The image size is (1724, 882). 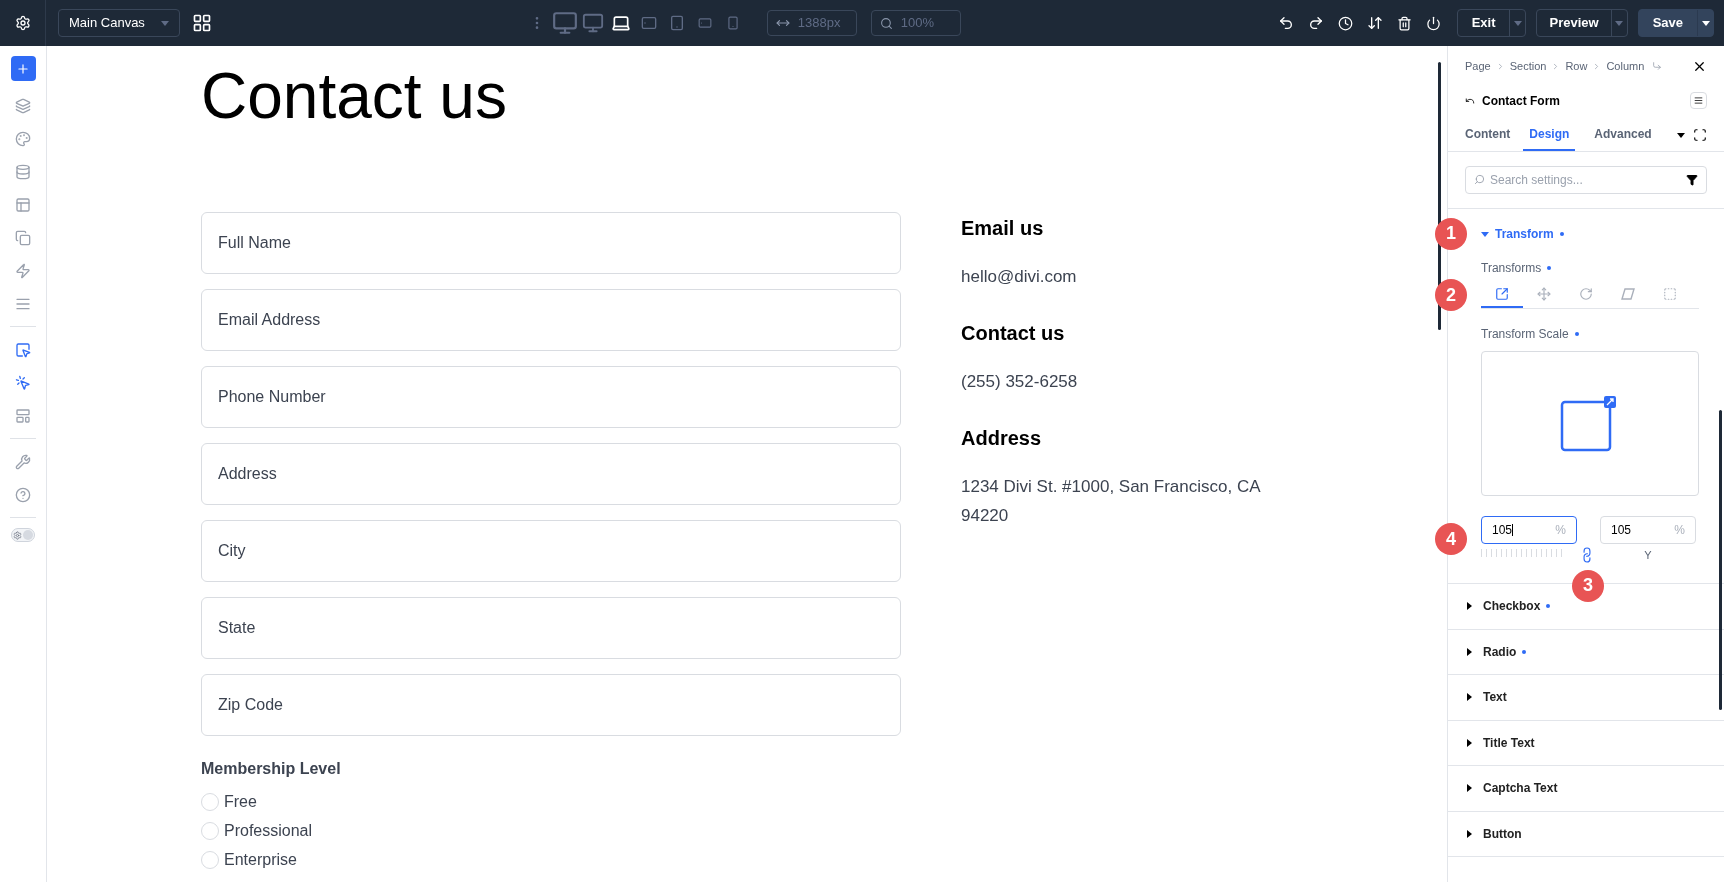 What do you see at coordinates (1648, 555) in the screenshot?
I see `axis-label: Y` at bounding box center [1648, 555].